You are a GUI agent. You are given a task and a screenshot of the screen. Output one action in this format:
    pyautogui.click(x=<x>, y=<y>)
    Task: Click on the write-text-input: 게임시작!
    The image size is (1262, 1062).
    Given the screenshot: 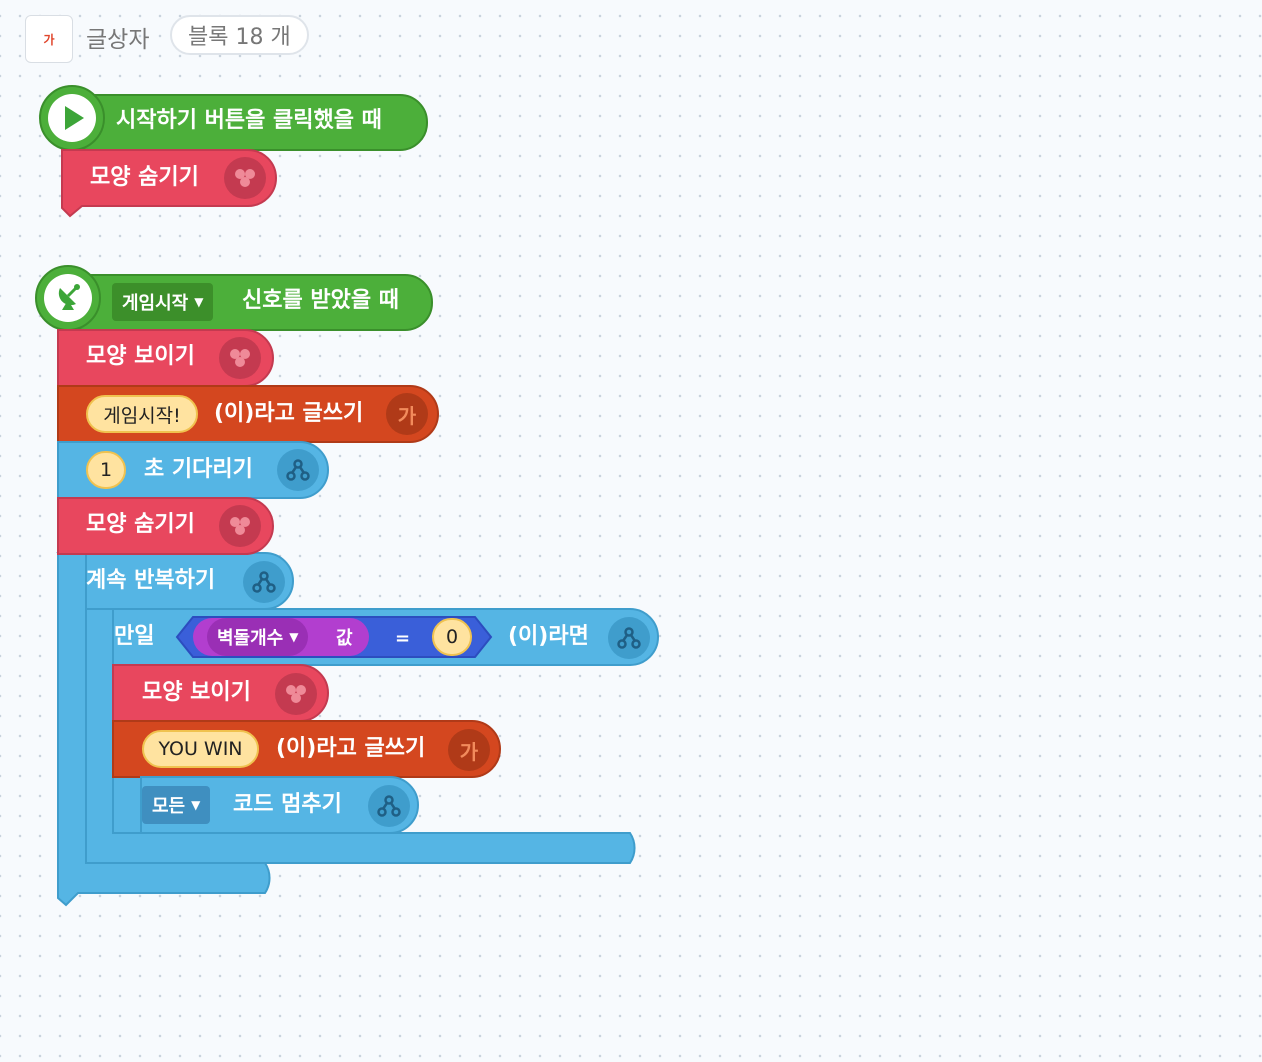 What is the action you would take?
    pyautogui.click(x=142, y=414)
    